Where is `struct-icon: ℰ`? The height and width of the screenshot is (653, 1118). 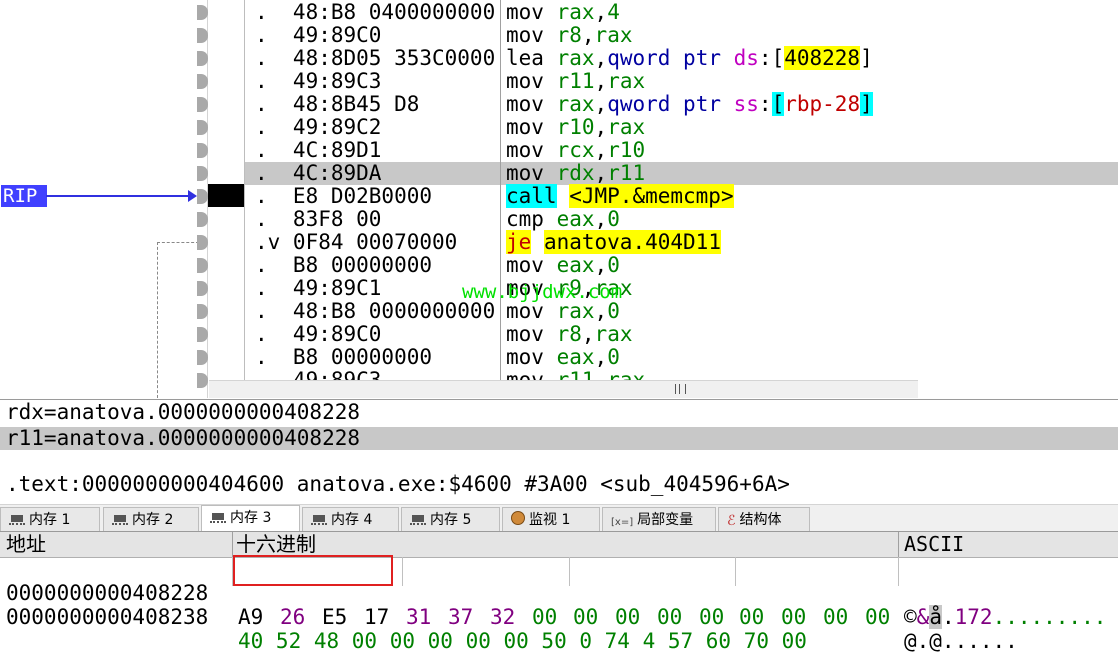
struct-icon: ℰ is located at coordinates (731, 521).